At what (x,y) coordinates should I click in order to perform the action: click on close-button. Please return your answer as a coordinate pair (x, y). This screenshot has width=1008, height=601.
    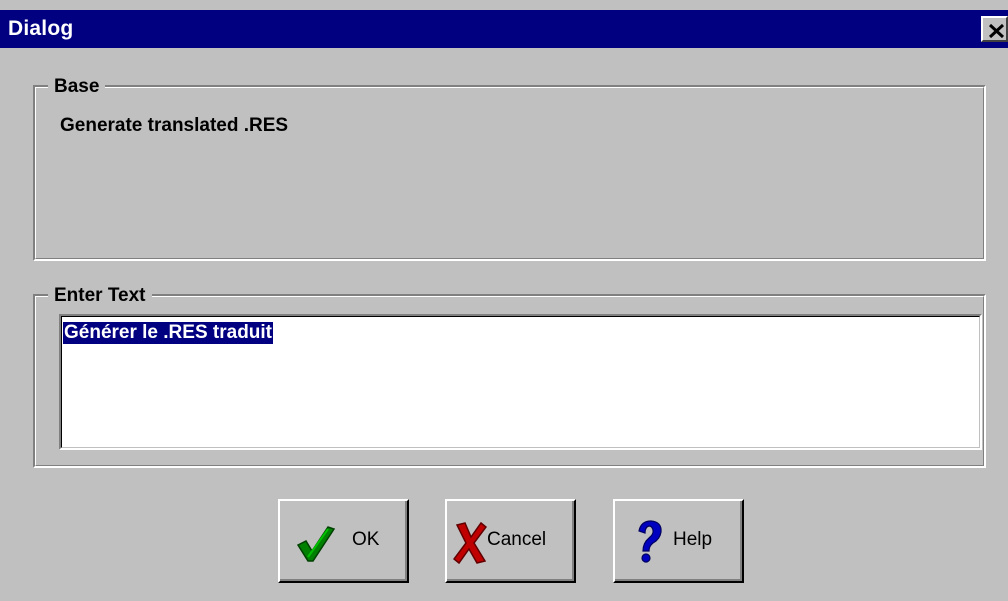
    Looking at the image, I should click on (994, 29).